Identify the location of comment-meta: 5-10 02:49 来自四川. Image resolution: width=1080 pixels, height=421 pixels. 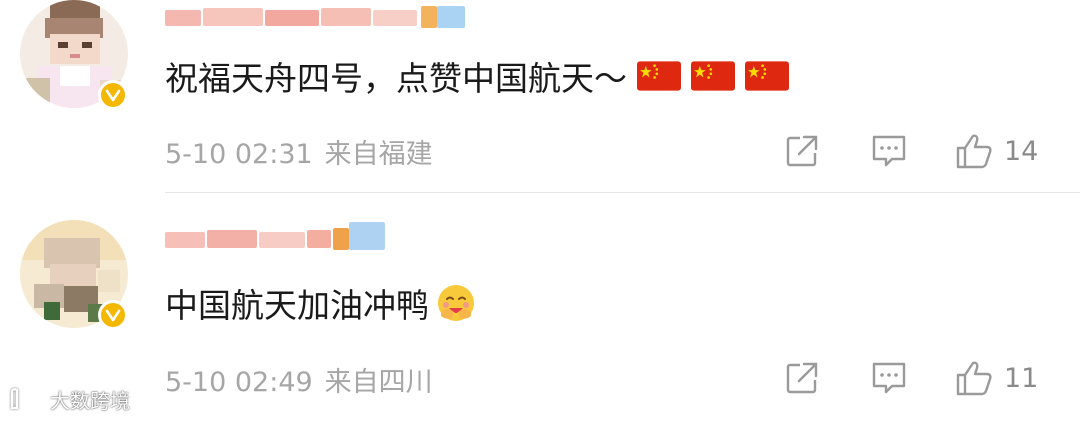
(299, 379).